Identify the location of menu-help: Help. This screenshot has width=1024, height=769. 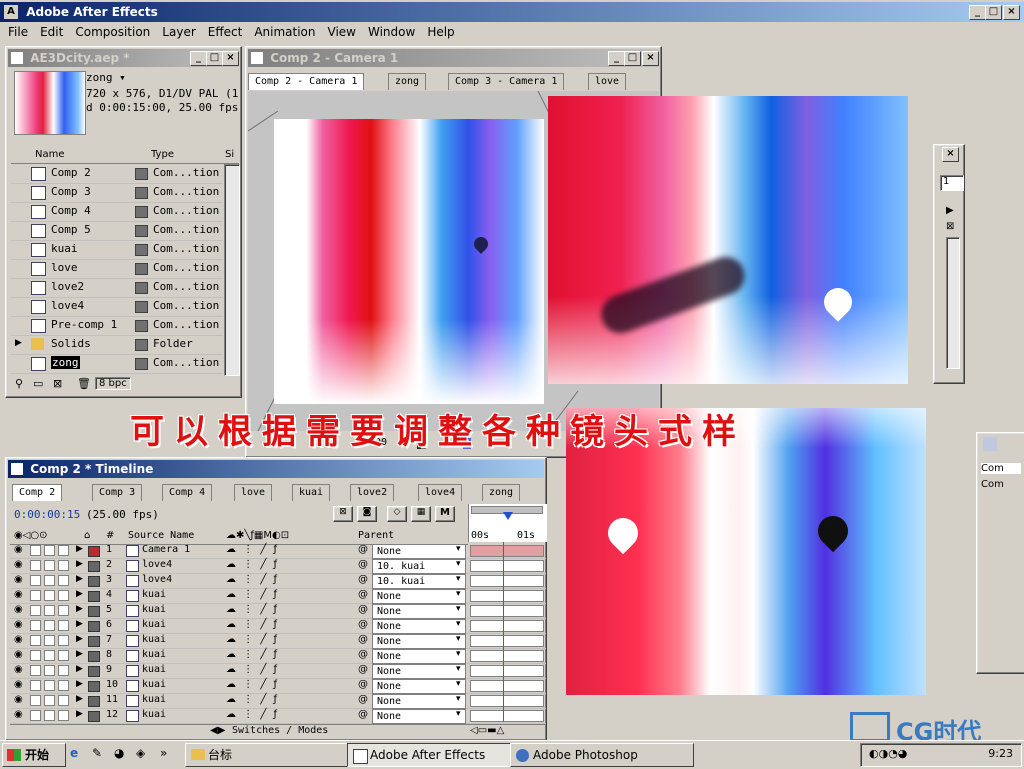
(440, 32).